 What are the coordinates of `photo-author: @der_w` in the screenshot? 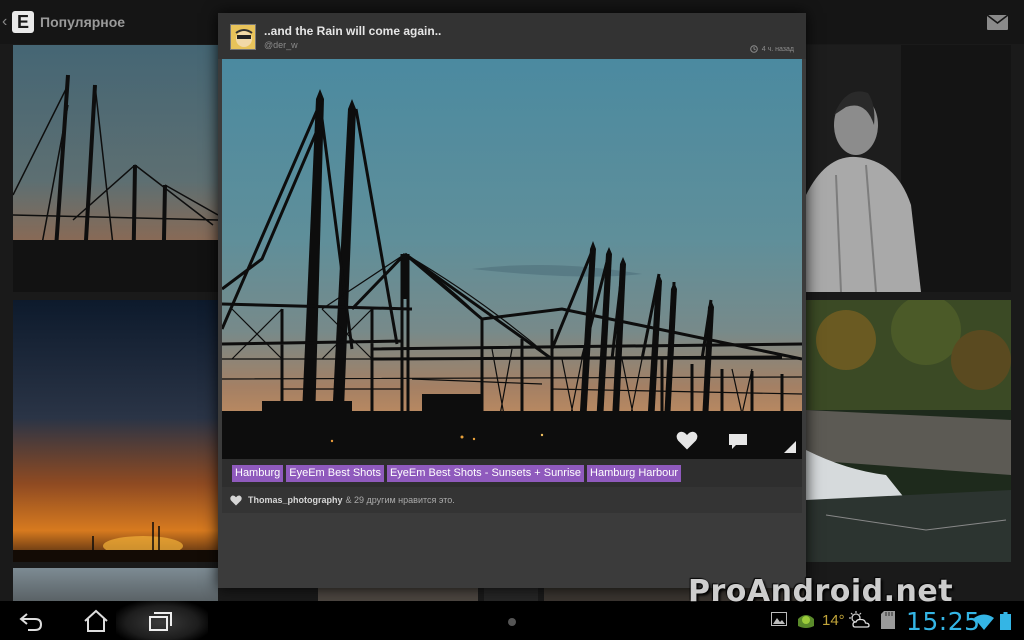 It's located at (281, 45).